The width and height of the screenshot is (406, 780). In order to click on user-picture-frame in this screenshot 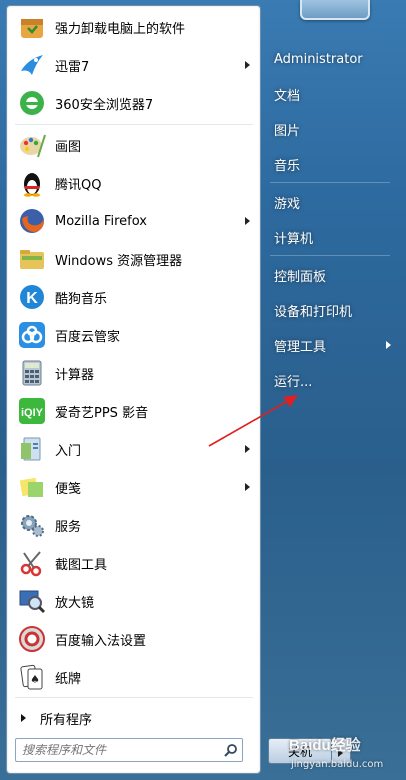, I will do `click(335, 10)`.